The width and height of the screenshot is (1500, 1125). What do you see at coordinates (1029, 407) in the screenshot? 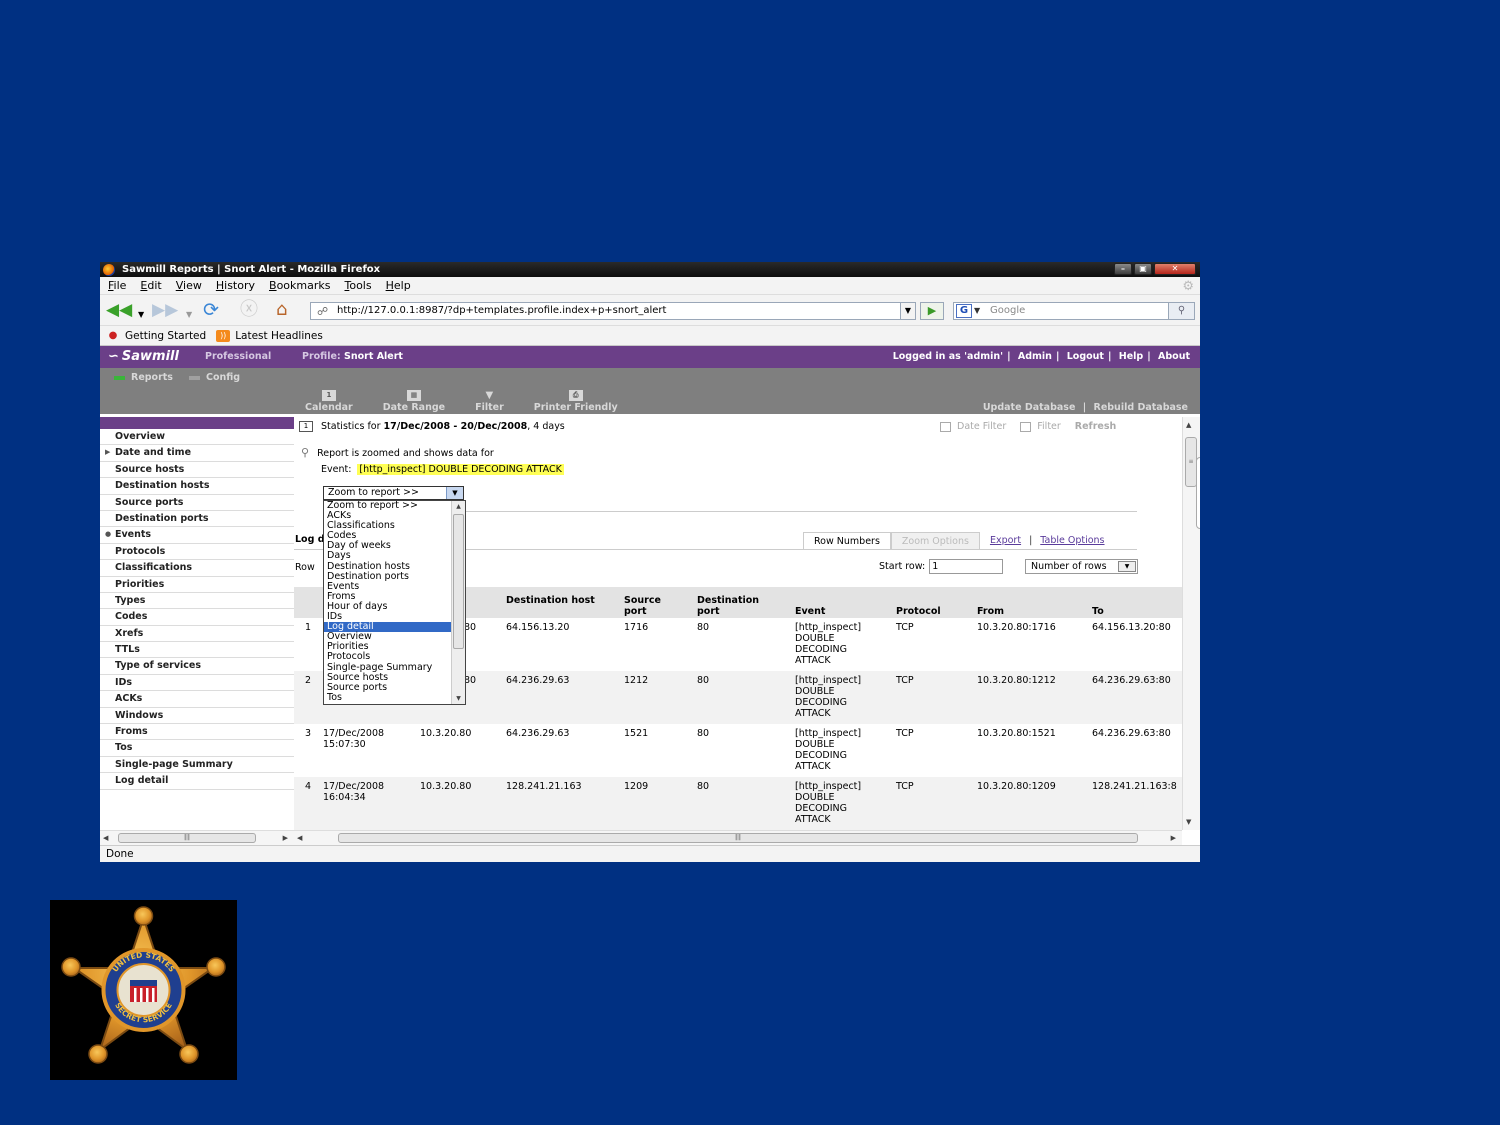
I see `update-database-link: Update Database` at bounding box center [1029, 407].